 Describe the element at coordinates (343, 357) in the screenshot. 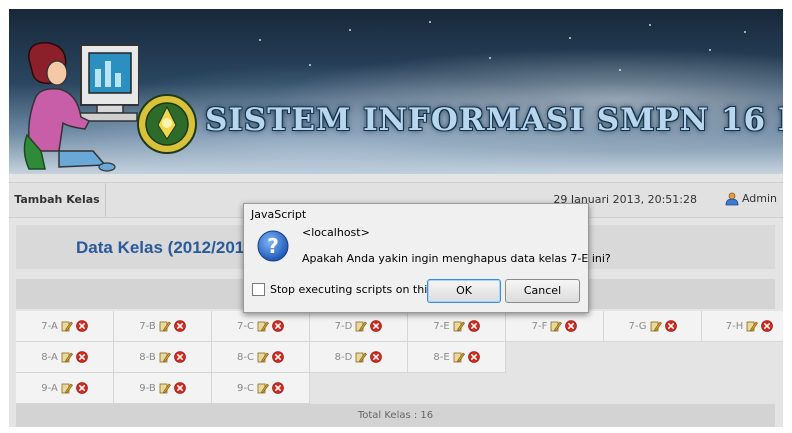

I see `class-name: 8-D` at that location.